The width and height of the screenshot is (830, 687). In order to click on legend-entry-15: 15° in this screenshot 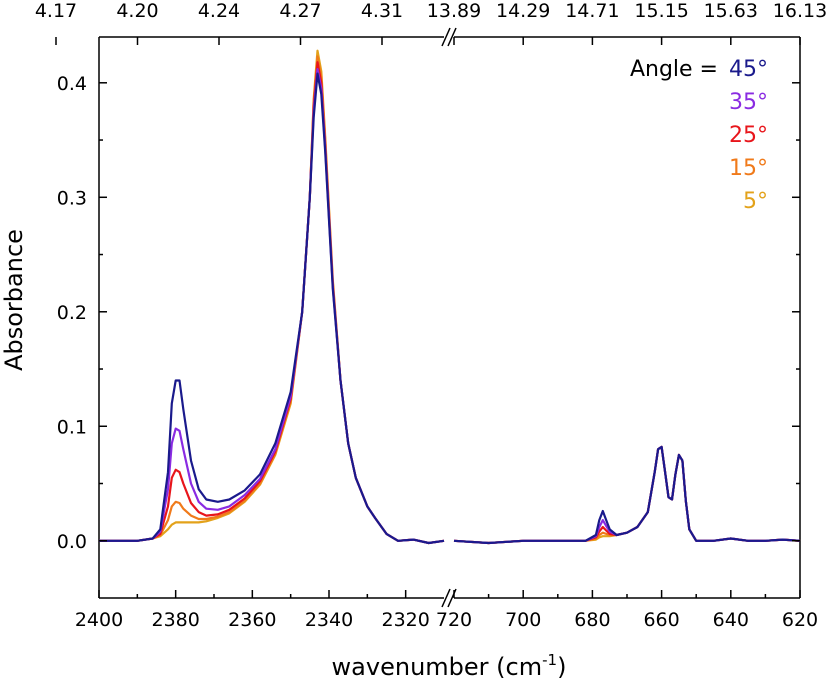, I will do `click(748, 168)`.